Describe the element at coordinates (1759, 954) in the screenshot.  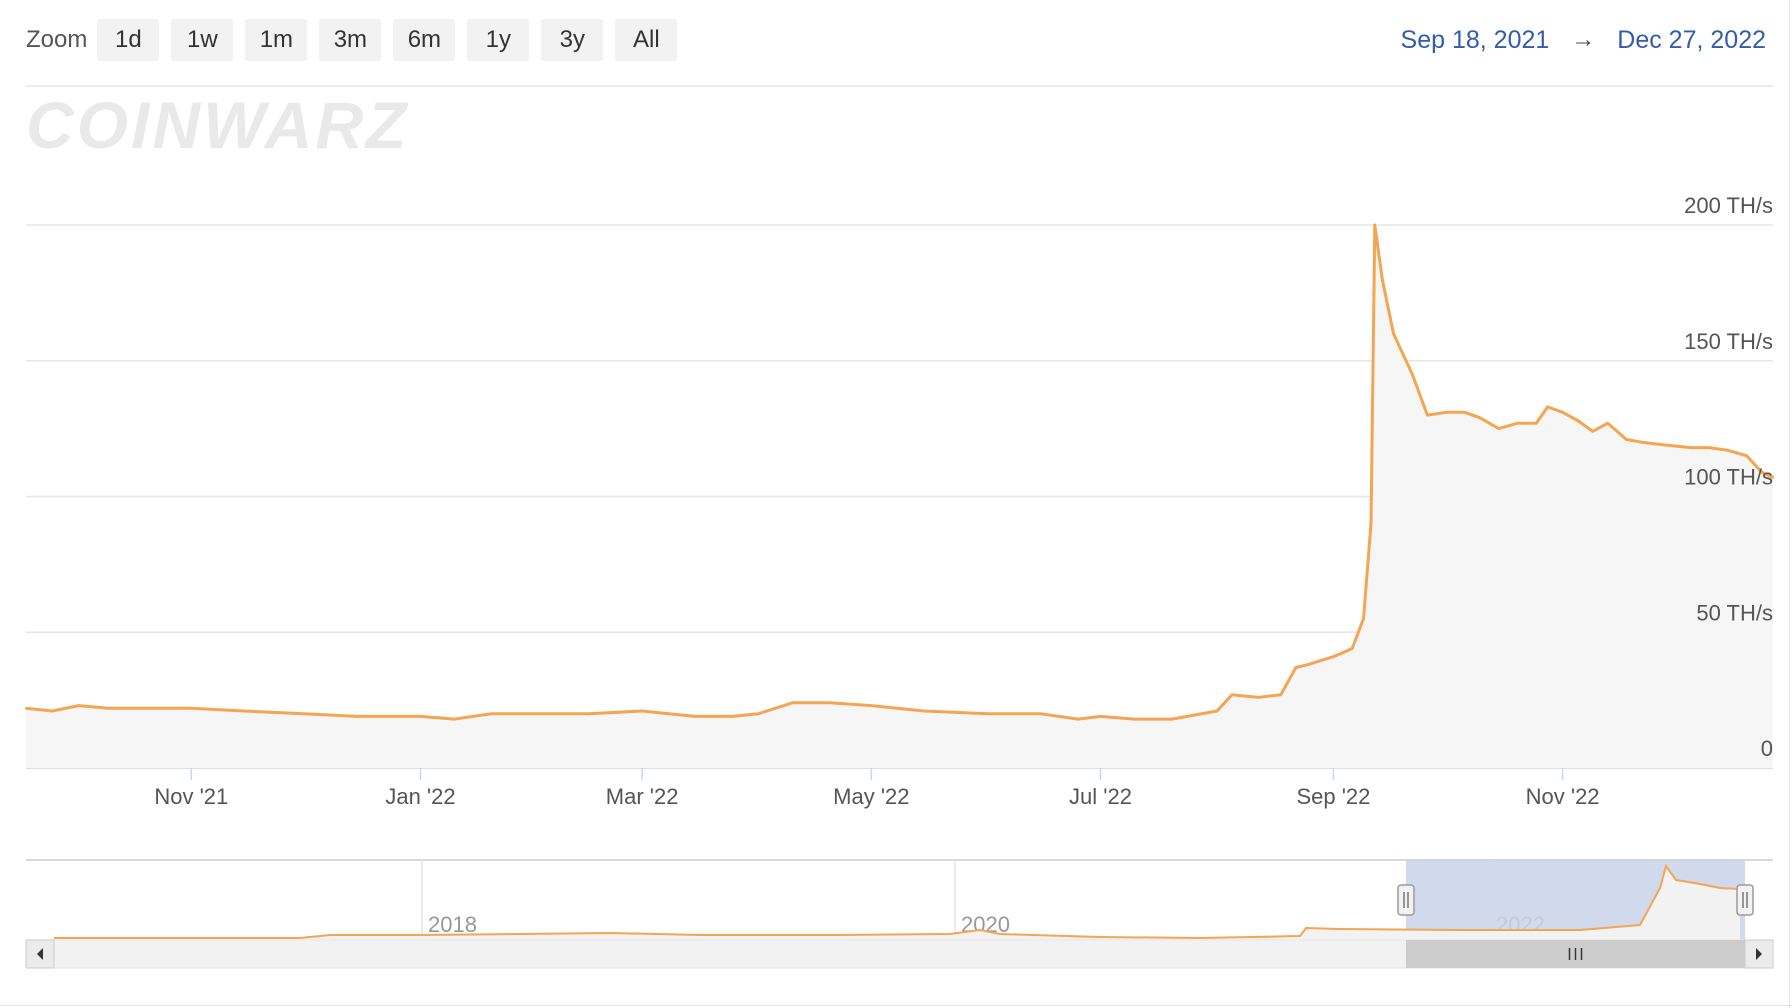
I see `scroll-right-button` at that location.